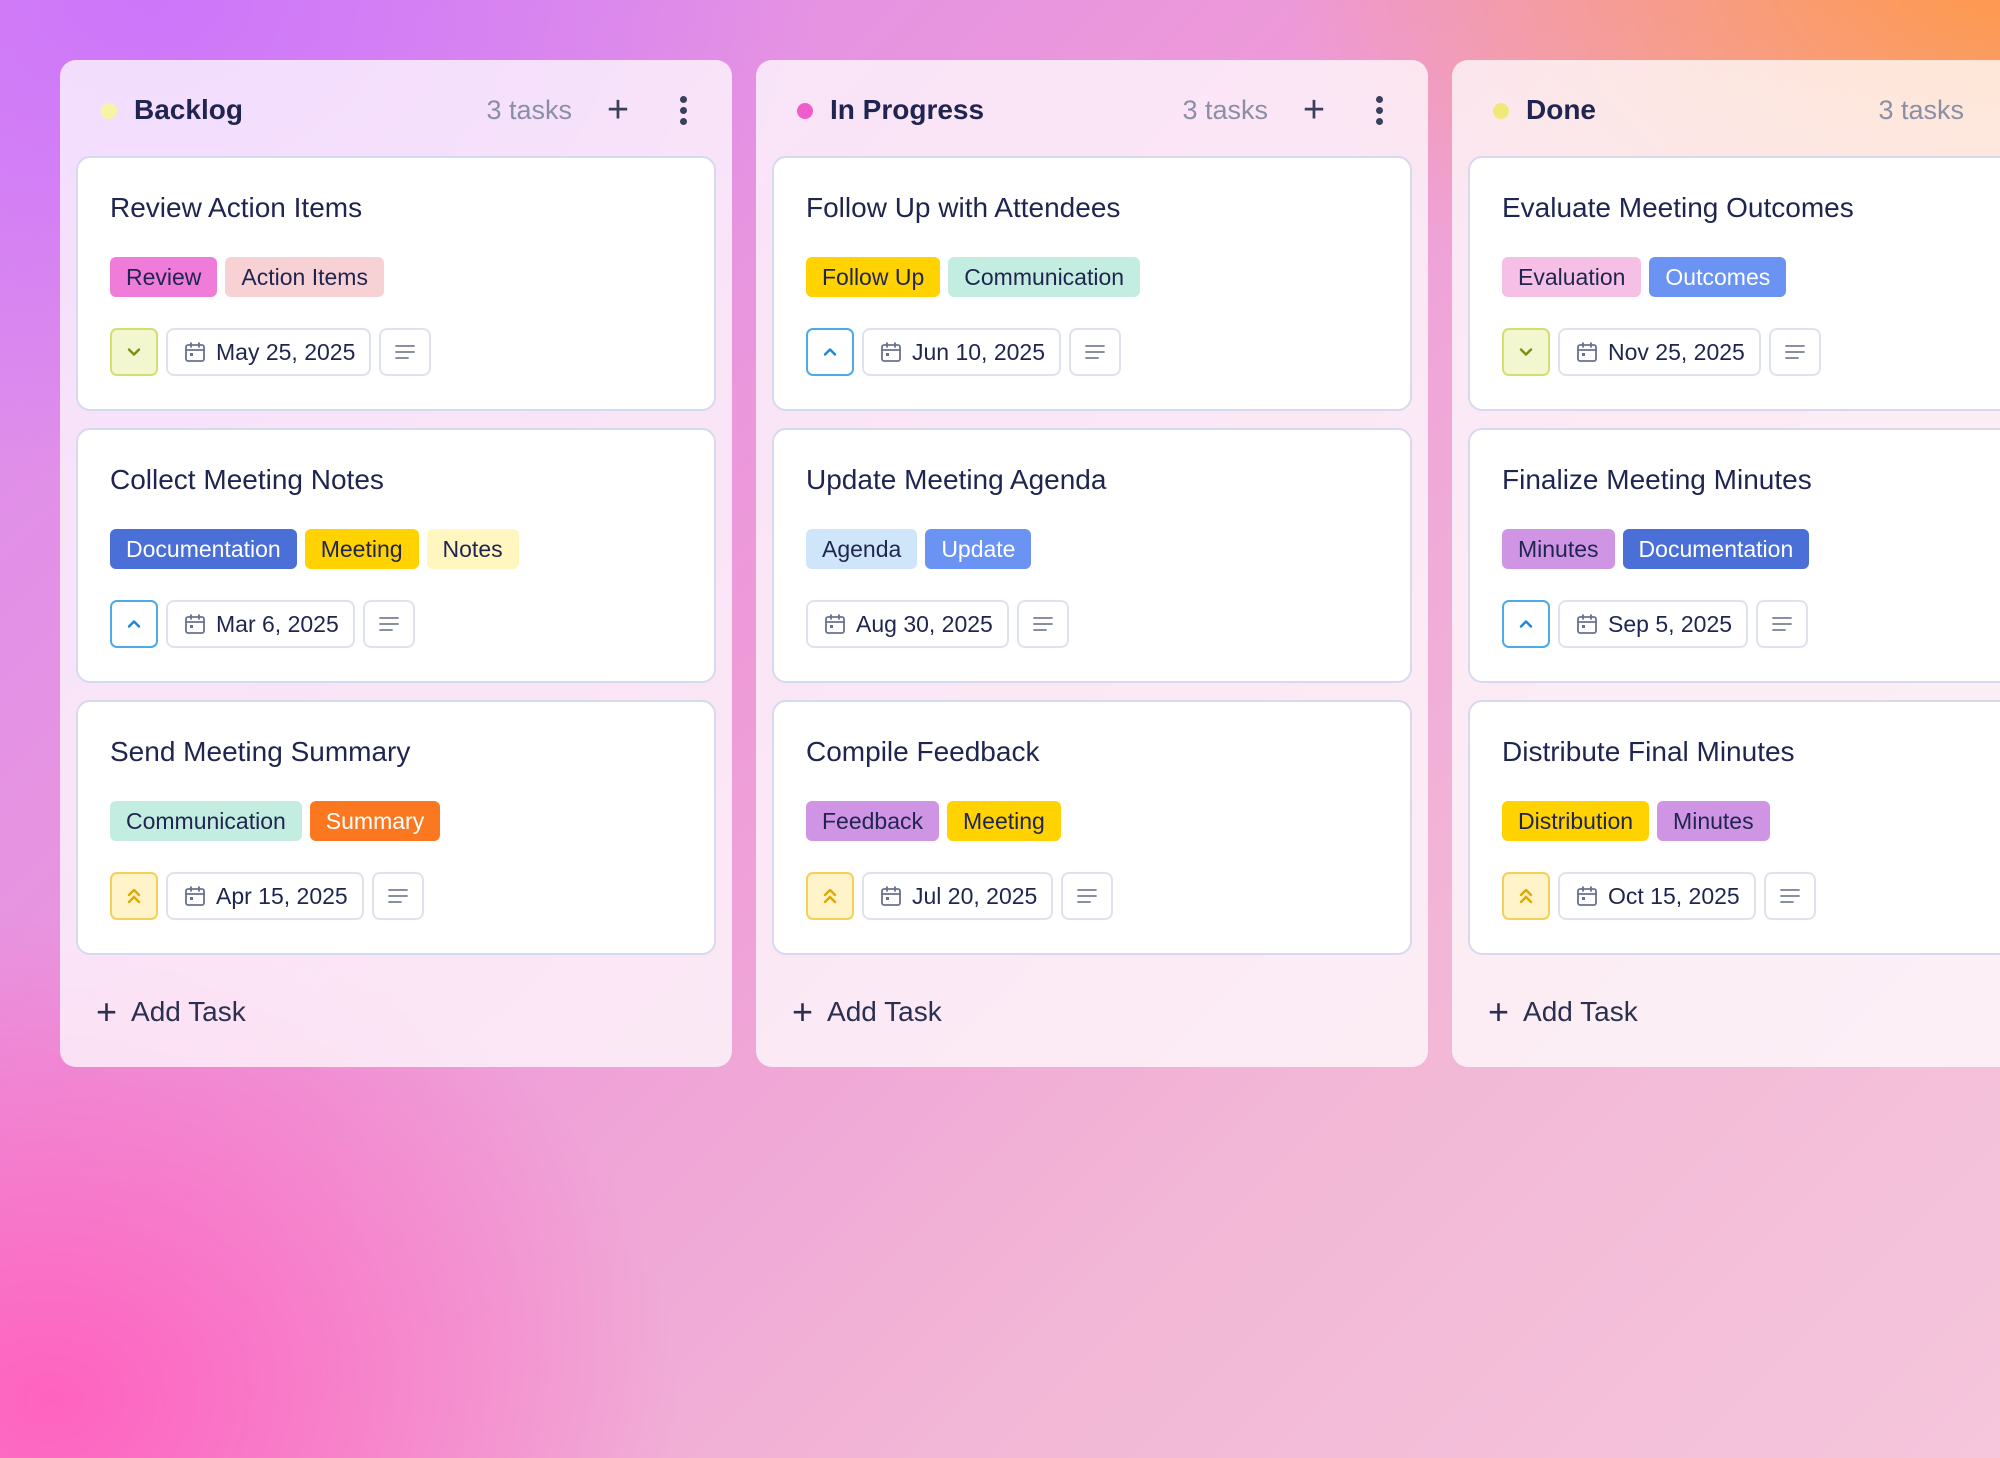 The image size is (2000, 1458). What do you see at coordinates (1044, 277) in the screenshot?
I see `tag: Communication` at bounding box center [1044, 277].